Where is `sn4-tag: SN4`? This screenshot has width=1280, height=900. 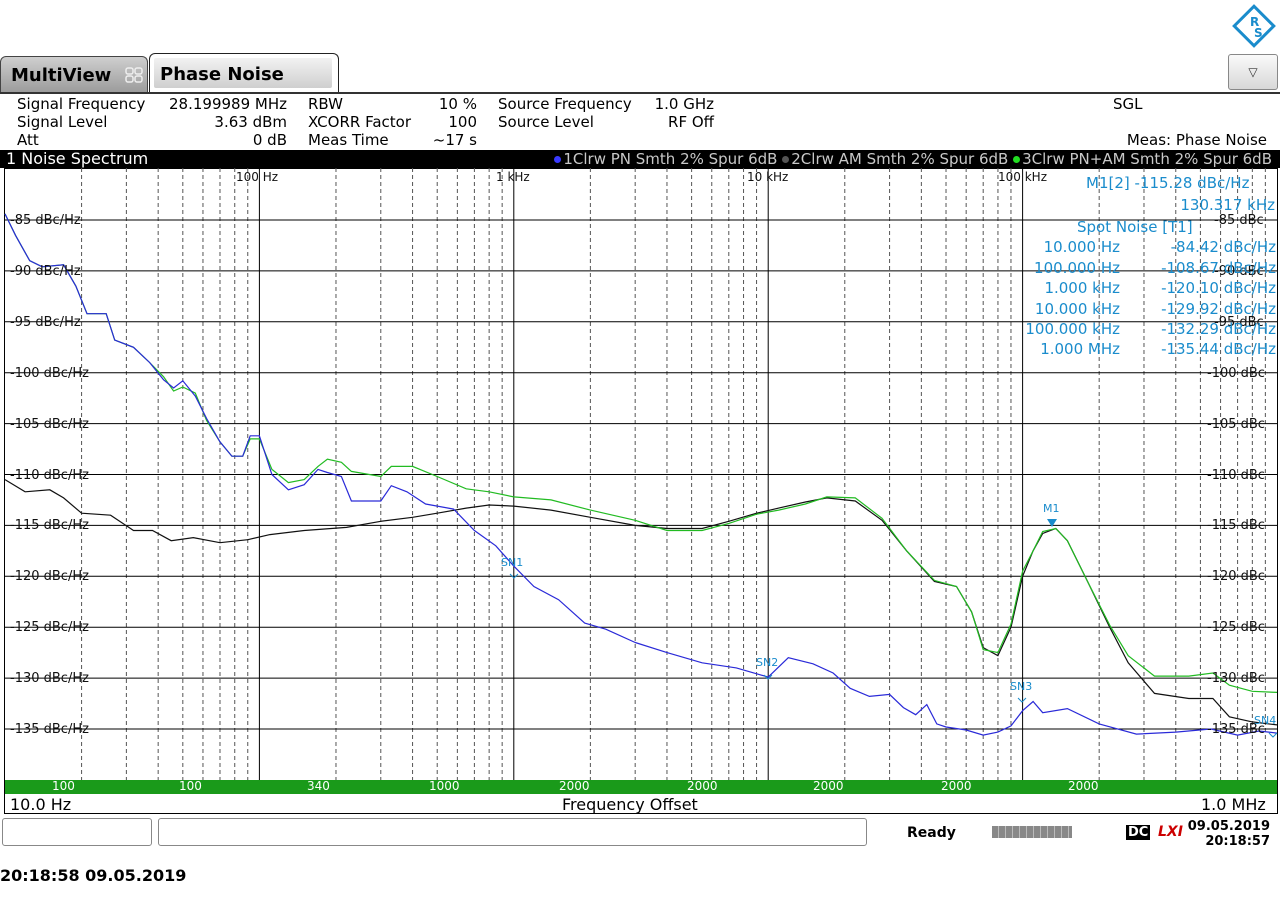
sn4-tag: SN4 is located at coordinates (1265, 720).